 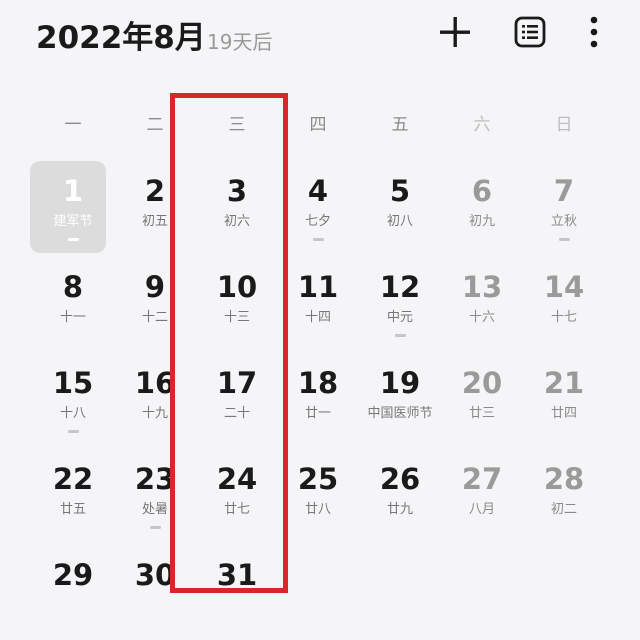 I want to click on day-number: 7, so click(x=564, y=191).